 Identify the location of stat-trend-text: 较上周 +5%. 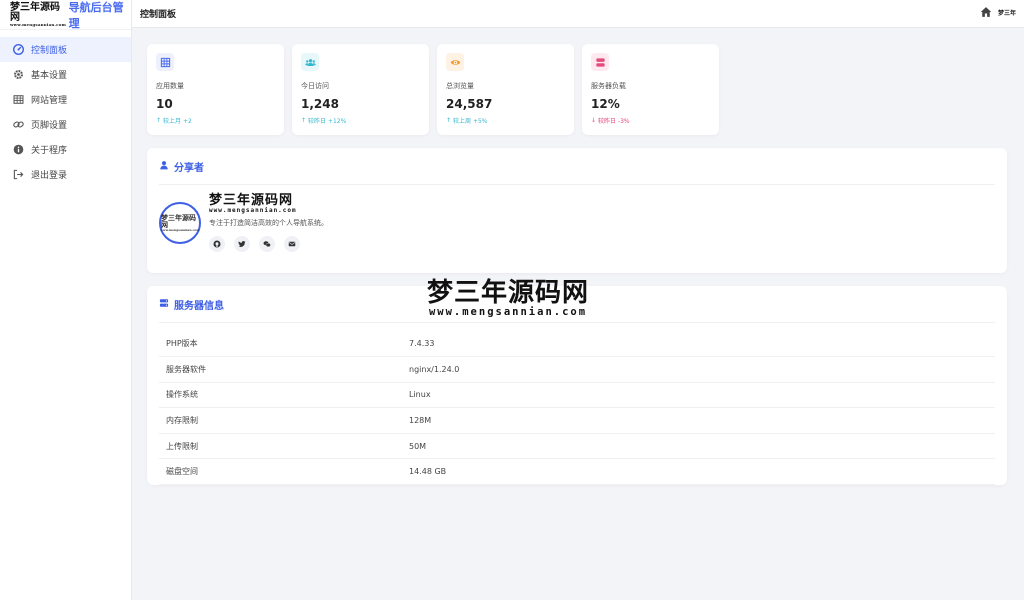
(470, 121).